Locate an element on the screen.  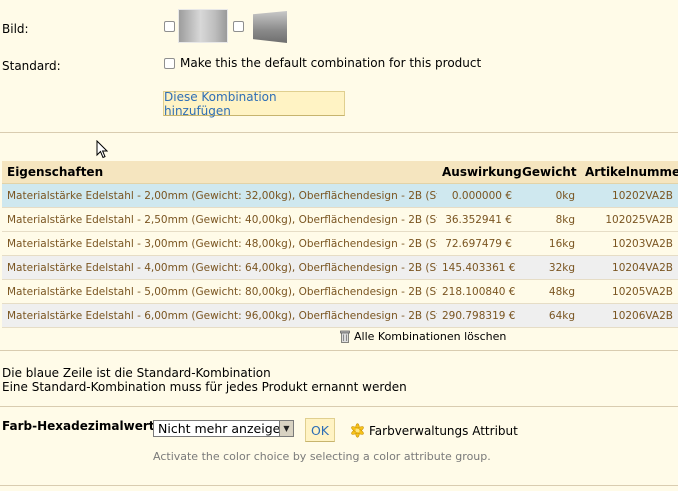
cell-weight: 16kg is located at coordinates (548, 243).